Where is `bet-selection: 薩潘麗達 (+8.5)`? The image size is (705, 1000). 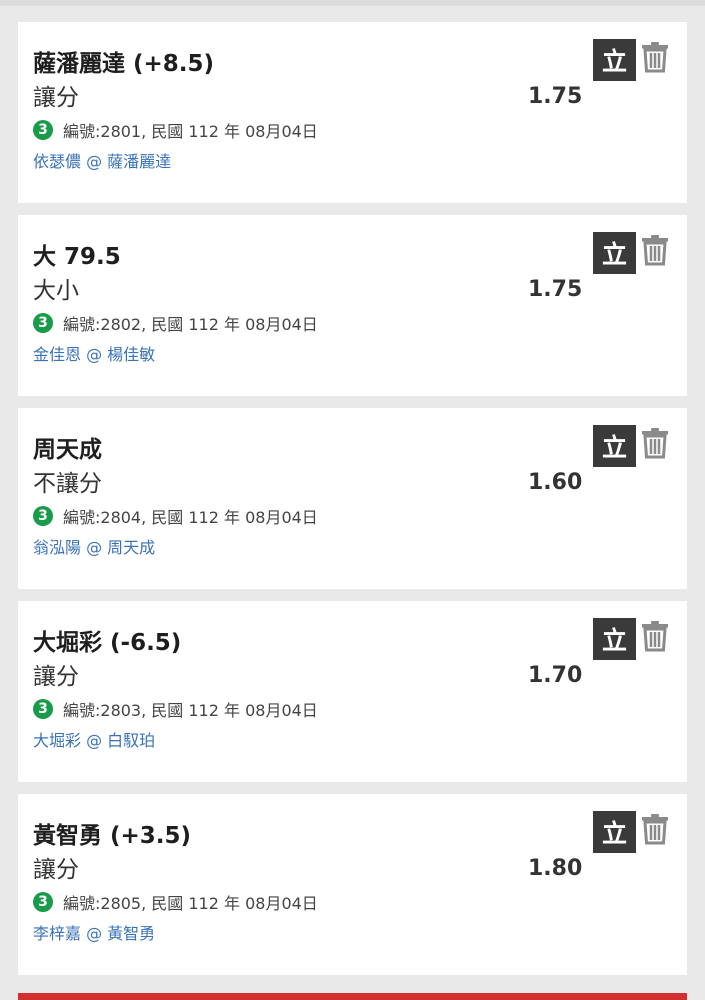 bet-selection: 薩潘麗達 (+8.5) is located at coordinates (124, 64).